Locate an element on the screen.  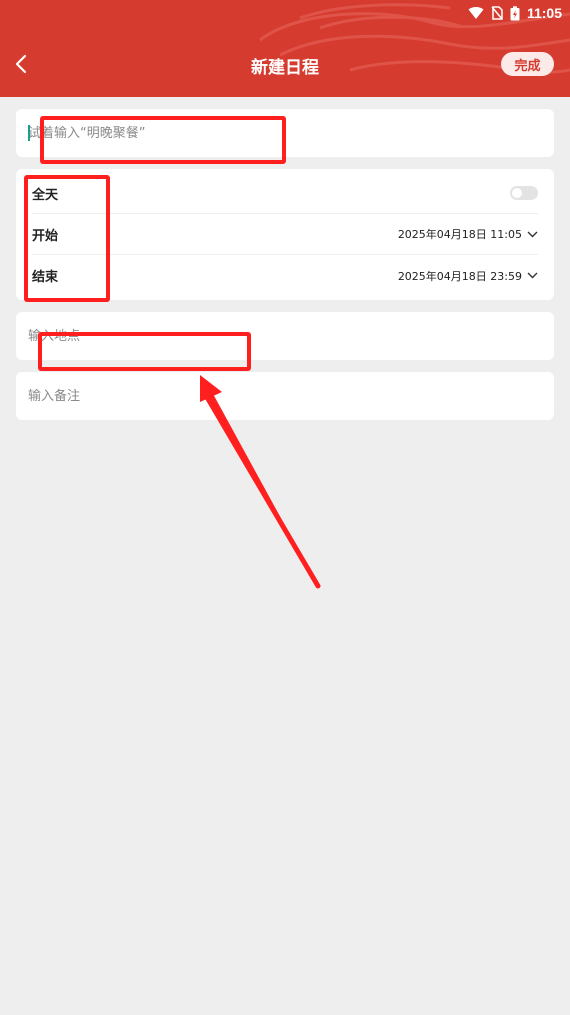
done-button: 完成 is located at coordinates (527, 64).